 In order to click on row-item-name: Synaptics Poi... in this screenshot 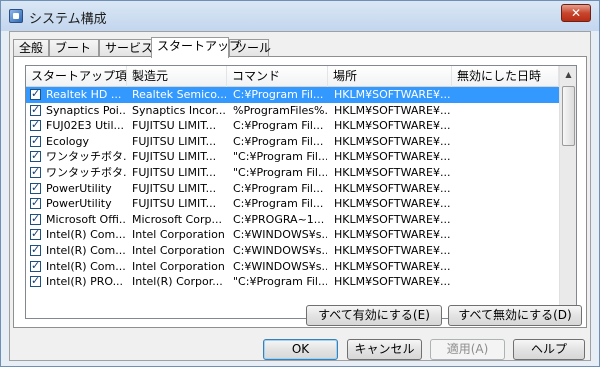, I will do `click(86, 110)`.